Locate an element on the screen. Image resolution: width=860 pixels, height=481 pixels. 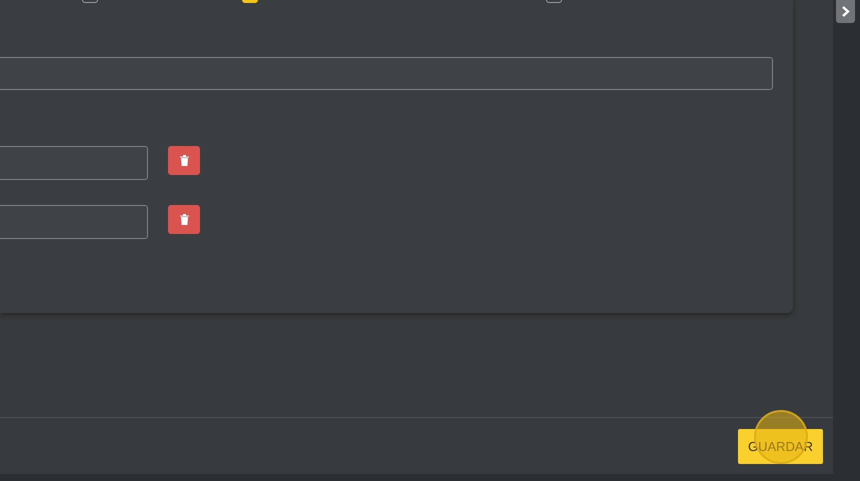
save-button: GUARDAR is located at coordinates (780, 446).